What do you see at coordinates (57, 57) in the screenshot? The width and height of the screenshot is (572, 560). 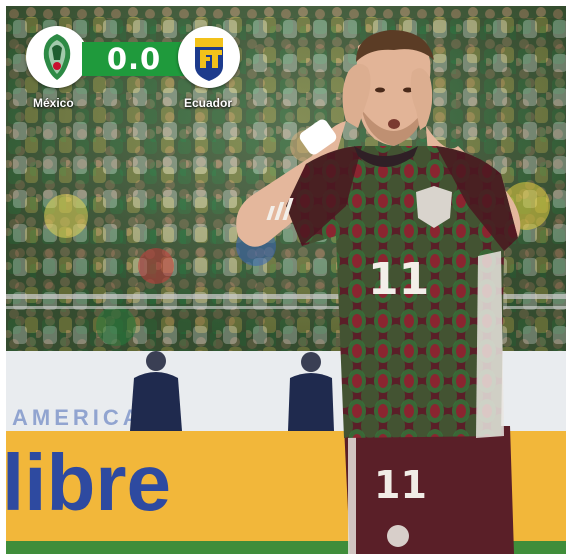 I see `mexico-crest-icon` at bounding box center [57, 57].